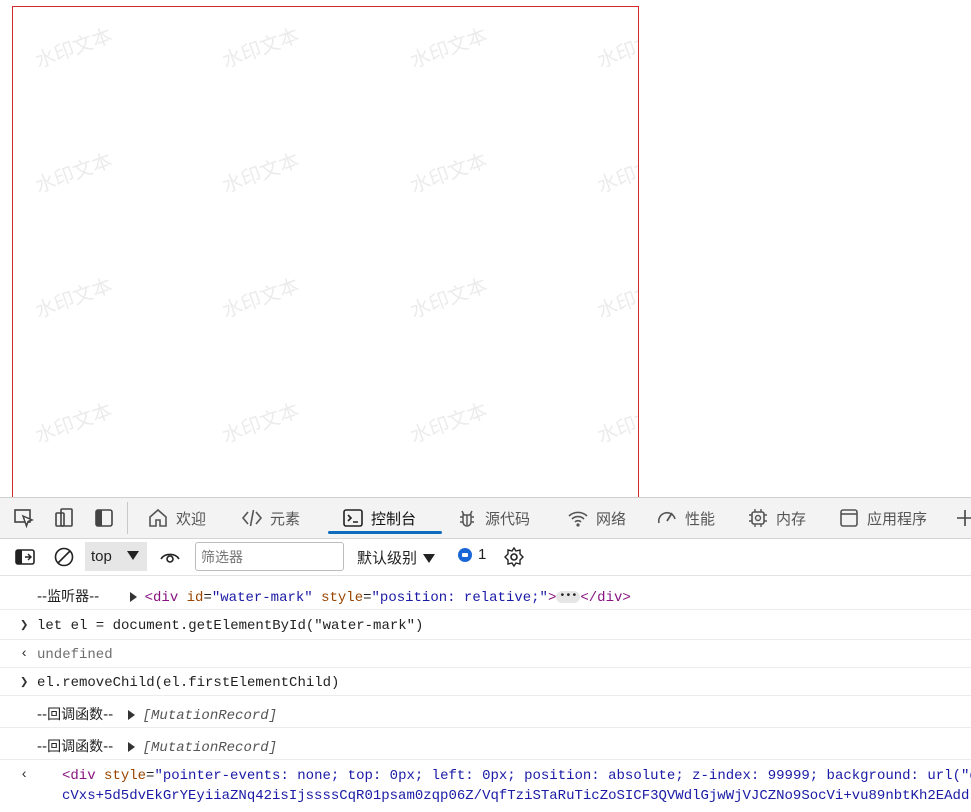 The image size is (971, 812). I want to click on console-result-row: ‹ undefined, so click(485, 654).